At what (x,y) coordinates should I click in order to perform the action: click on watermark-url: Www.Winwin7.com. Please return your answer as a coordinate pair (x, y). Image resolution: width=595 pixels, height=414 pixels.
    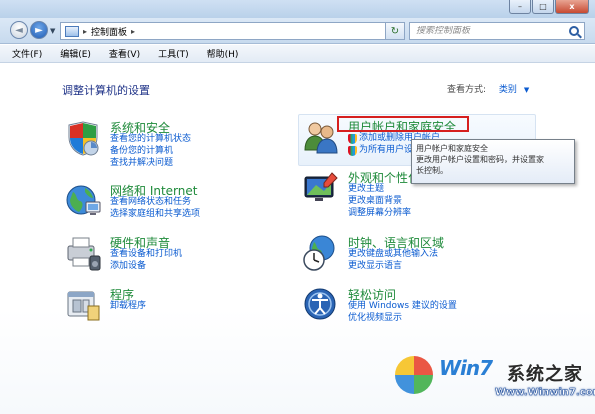
    Looking at the image, I should click on (545, 393).